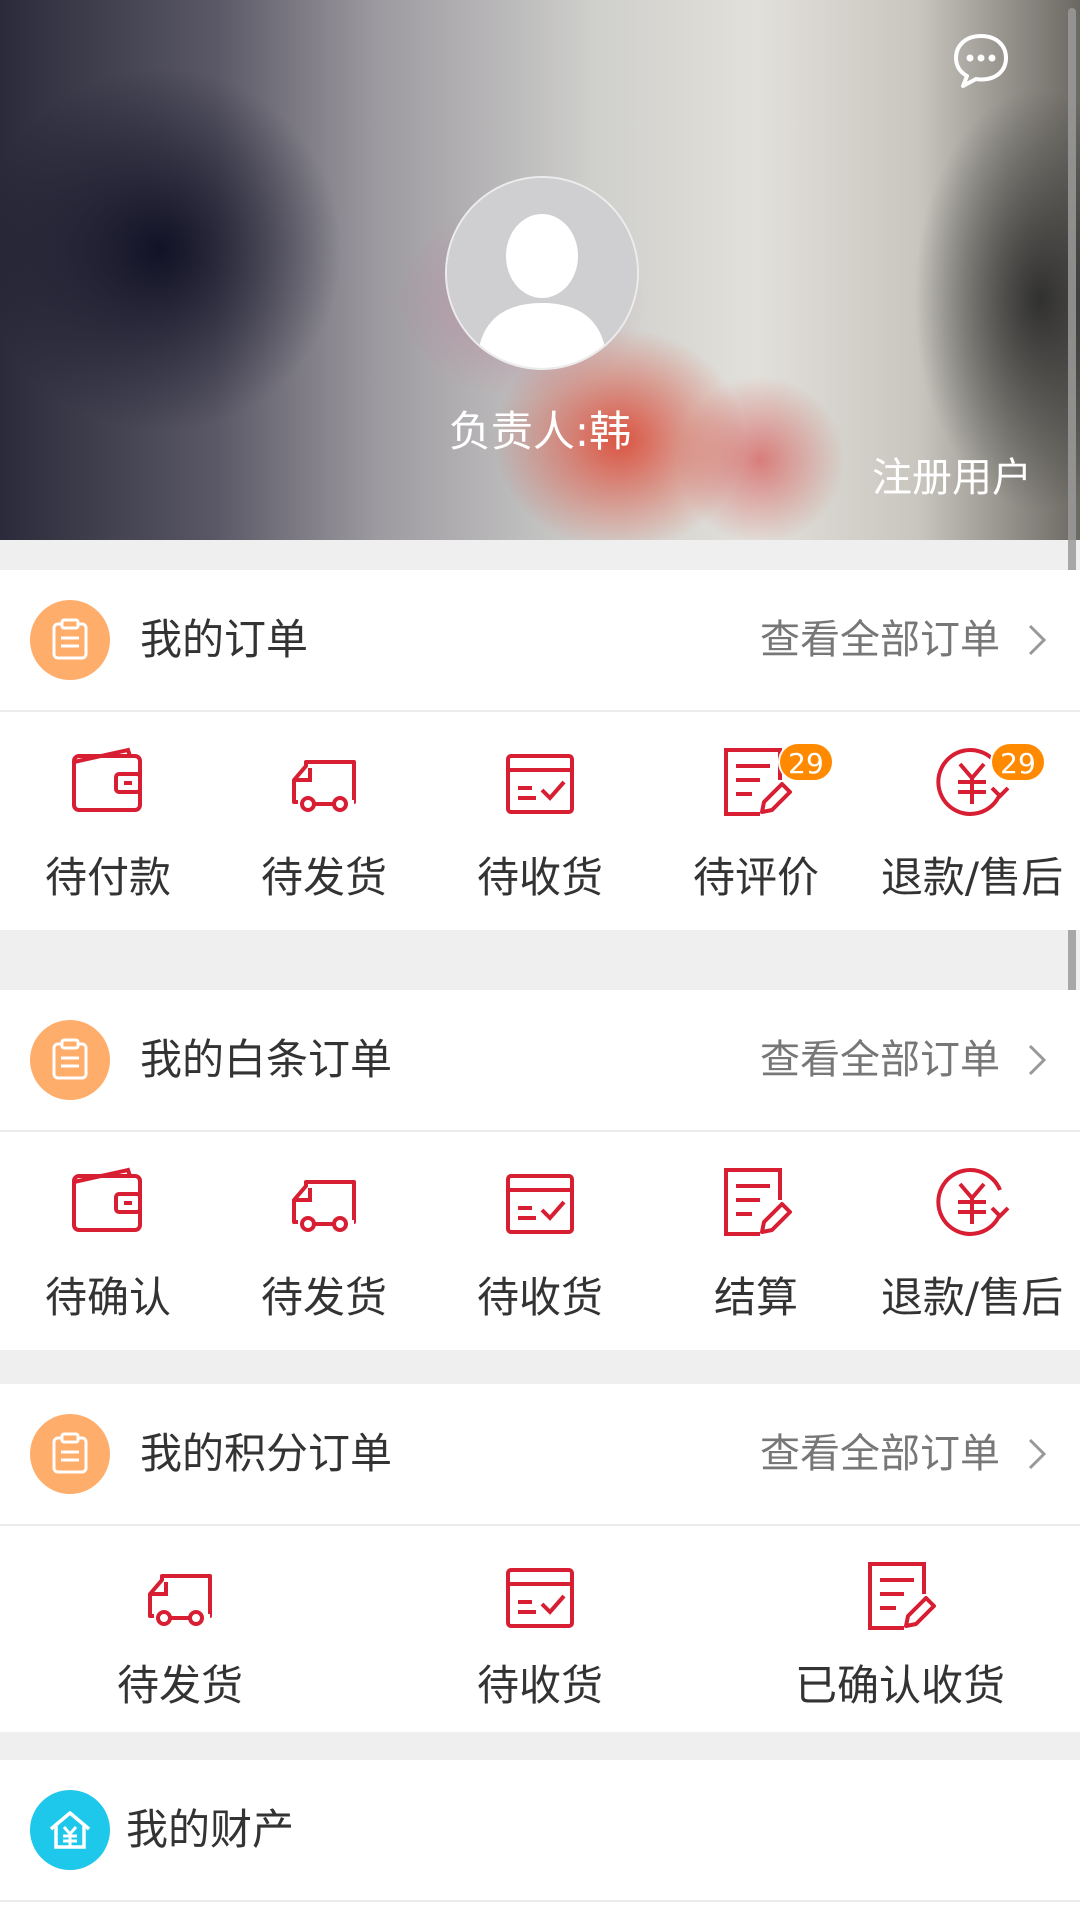  Describe the element at coordinates (224, 639) in the screenshot. I see `section-title: 我的订单` at that location.